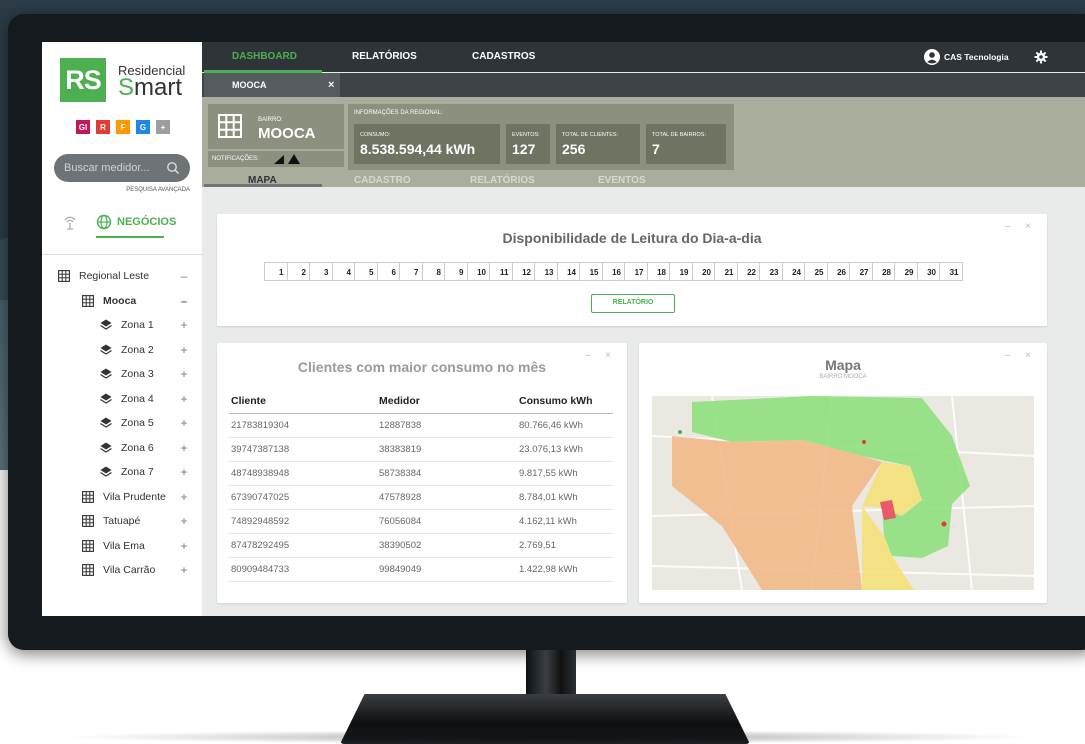 The image size is (1085, 744). What do you see at coordinates (421, 497) in the screenshot?
I see `table-row: 67390747025 47578928 8.784,01 kWh` at bounding box center [421, 497].